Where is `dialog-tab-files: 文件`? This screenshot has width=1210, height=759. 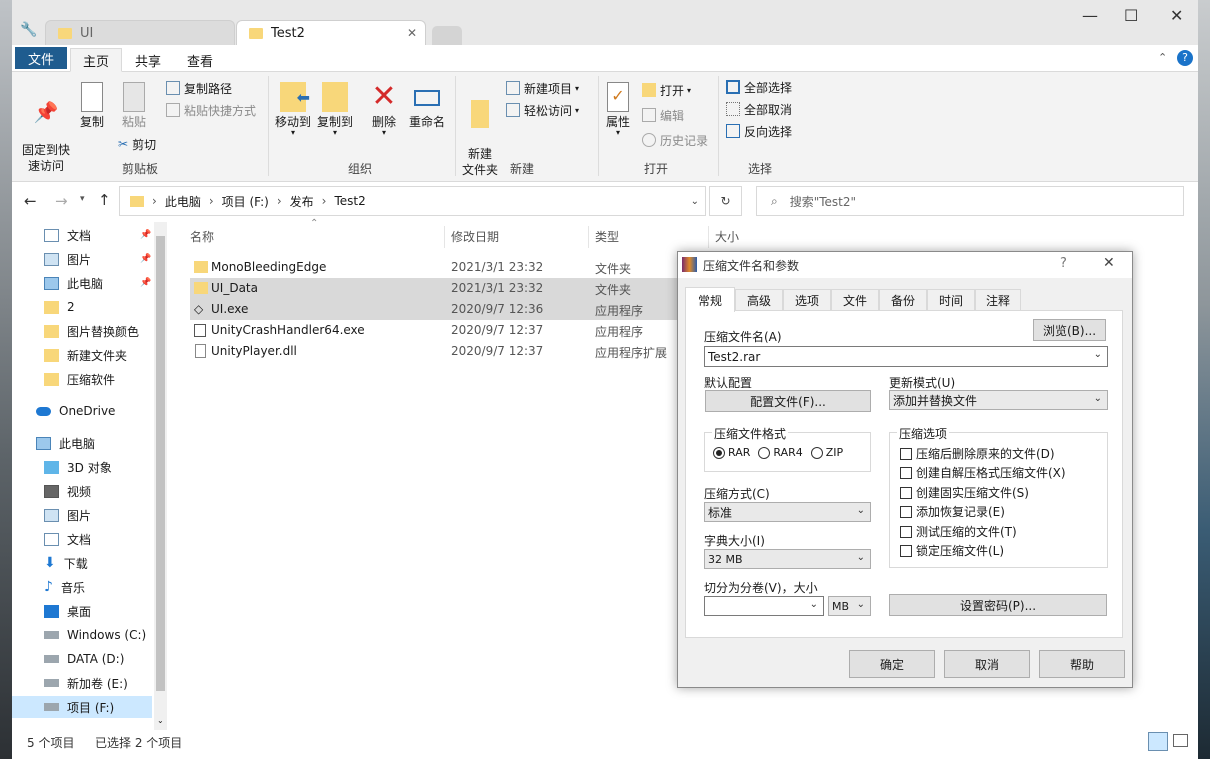
dialog-tab-files: 文件 is located at coordinates (855, 300).